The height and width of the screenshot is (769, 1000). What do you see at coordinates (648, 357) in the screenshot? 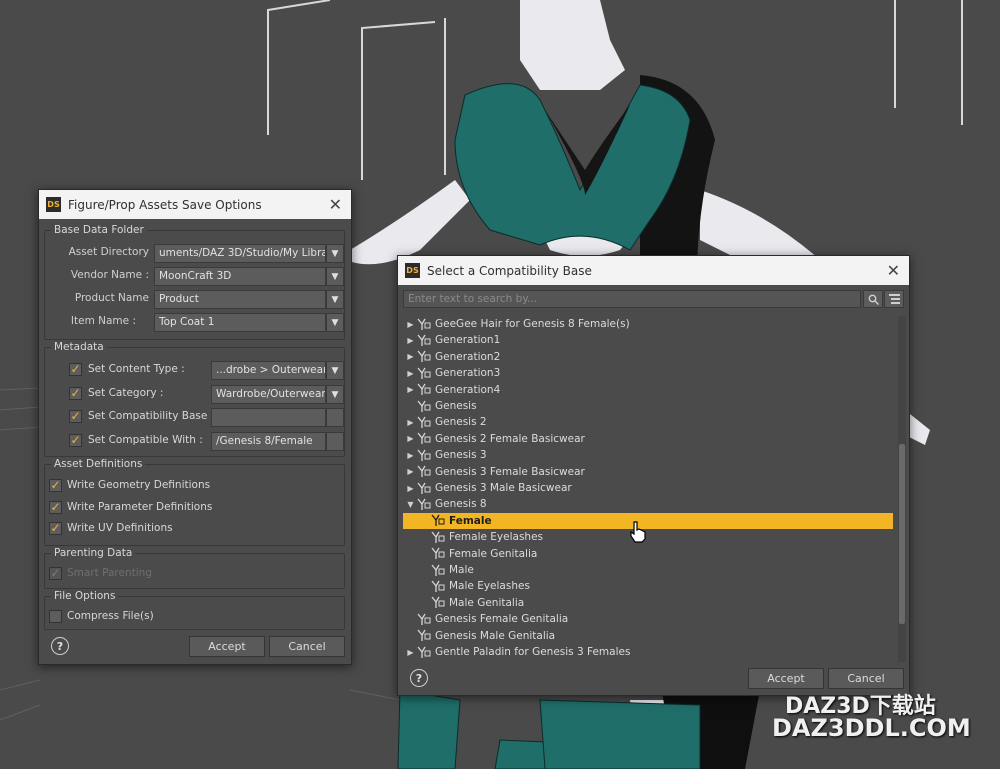
I see `tree-item: ▶ Generation2` at bounding box center [648, 357].